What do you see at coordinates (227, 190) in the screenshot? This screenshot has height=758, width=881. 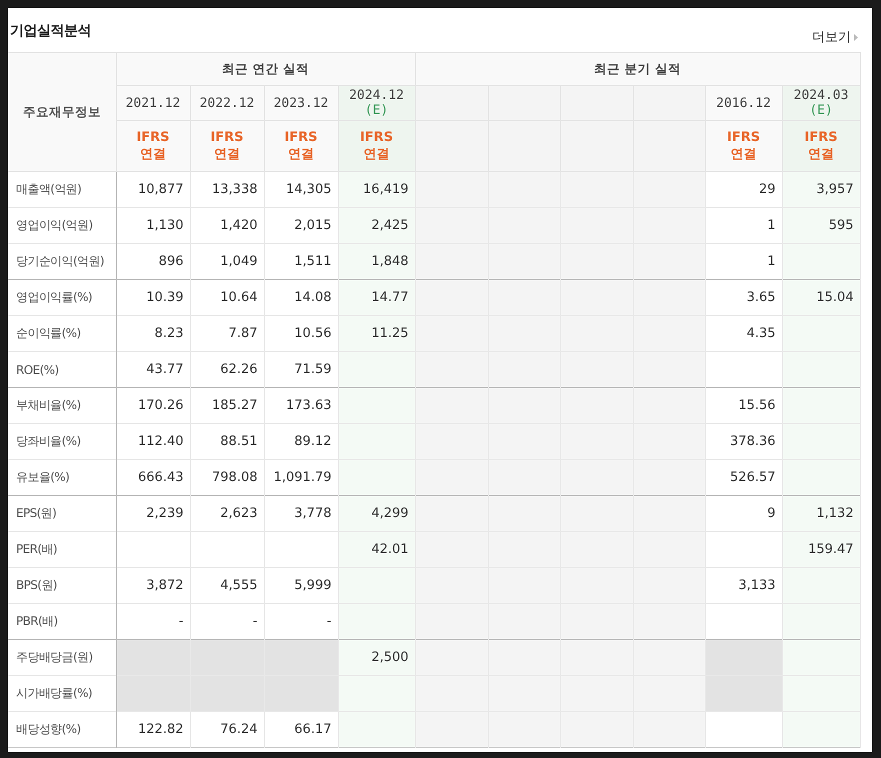 I see `table-cell: 13,338` at bounding box center [227, 190].